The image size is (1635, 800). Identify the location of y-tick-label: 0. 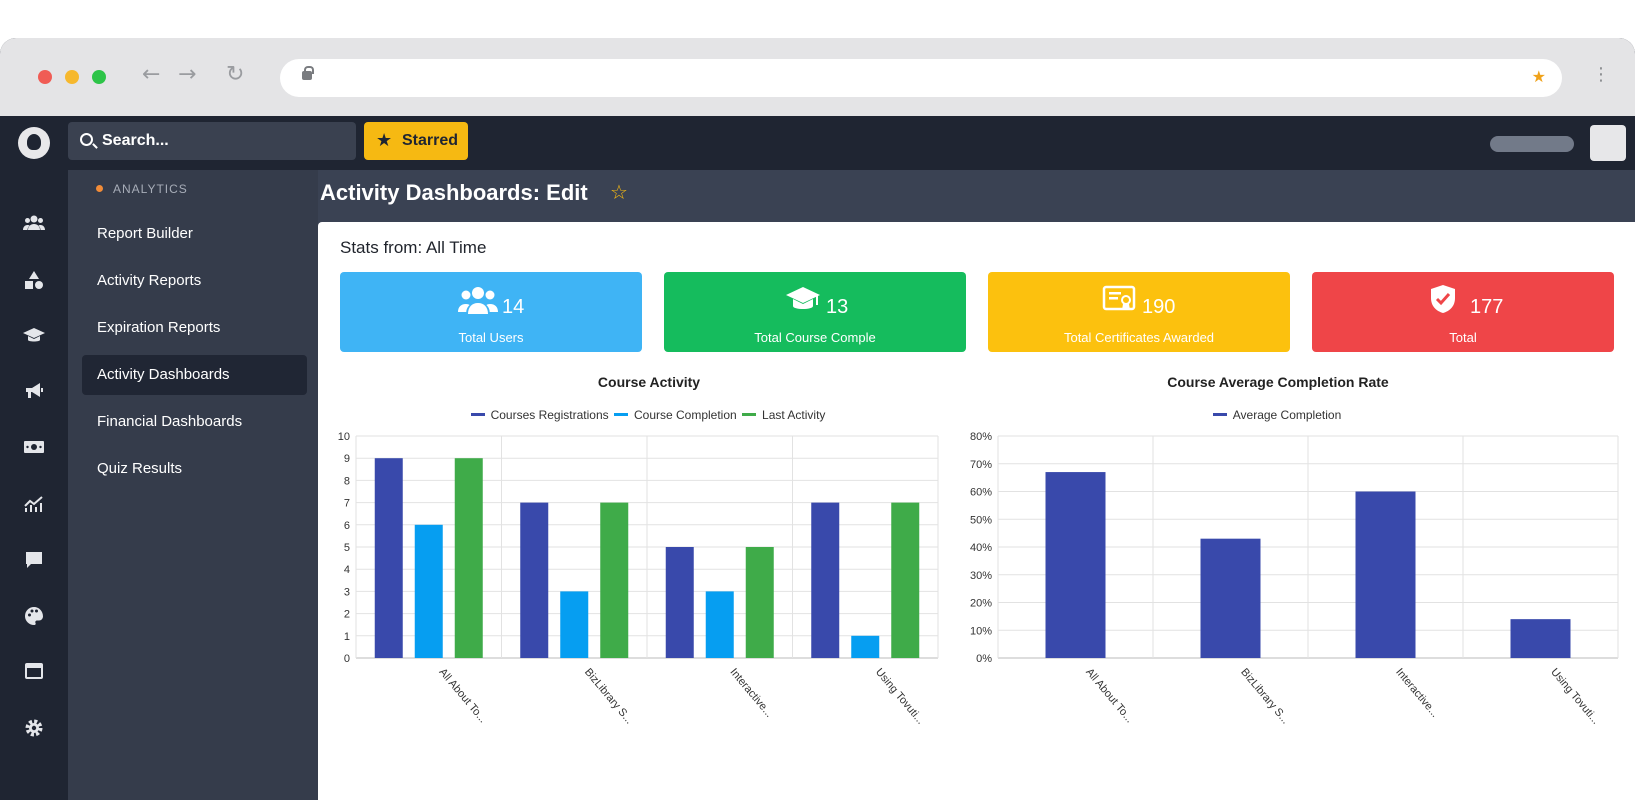
(347, 659).